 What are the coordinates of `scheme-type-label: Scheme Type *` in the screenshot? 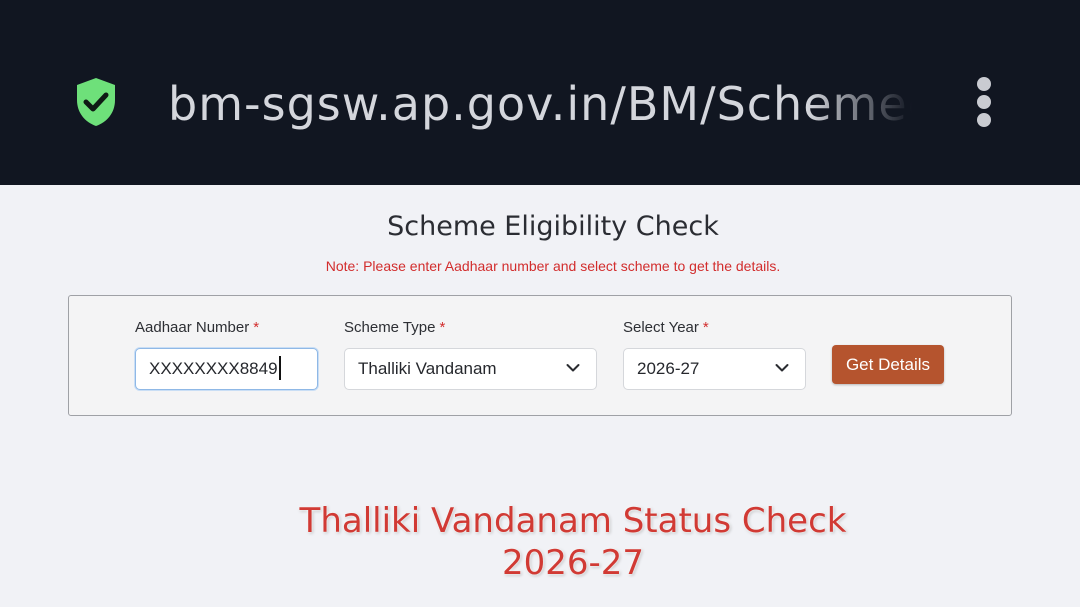 It's located at (395, 327).